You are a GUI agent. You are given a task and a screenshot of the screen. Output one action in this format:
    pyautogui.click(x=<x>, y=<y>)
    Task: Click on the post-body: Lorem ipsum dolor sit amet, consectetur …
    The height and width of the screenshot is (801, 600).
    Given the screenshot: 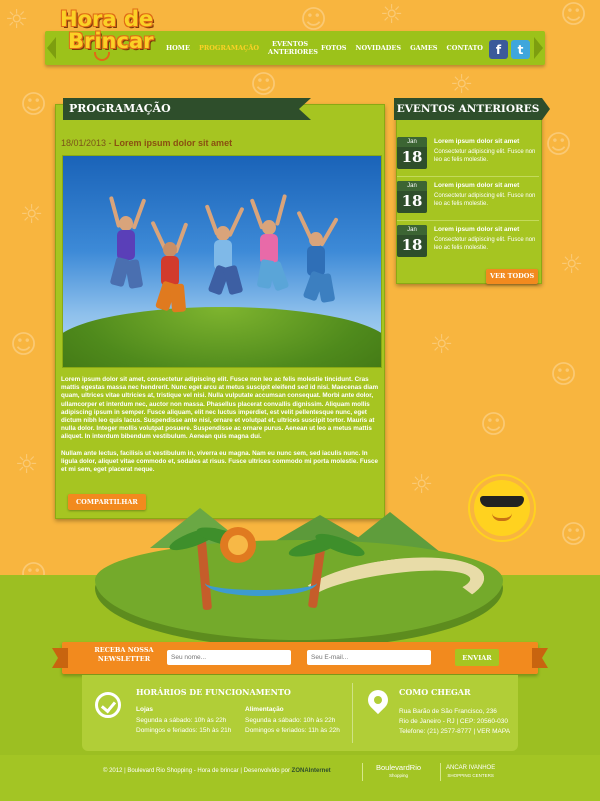 What is the action you would take?
    pyautogui.click(x=220, y=429)
    